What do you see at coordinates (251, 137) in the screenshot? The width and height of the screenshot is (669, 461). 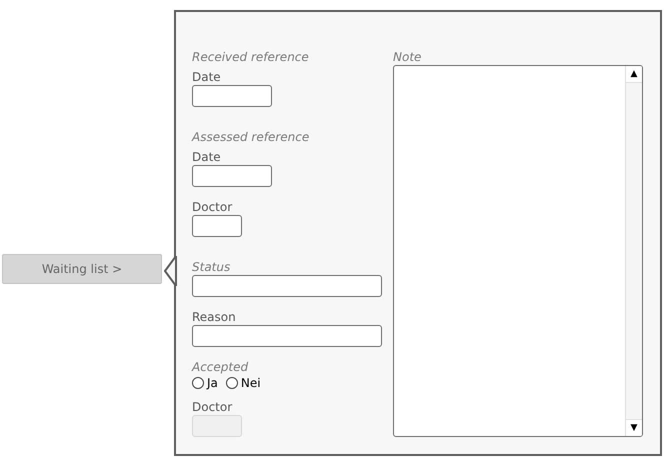 I see `section-heading: Assessed reference` at bounding box center [251, 137].